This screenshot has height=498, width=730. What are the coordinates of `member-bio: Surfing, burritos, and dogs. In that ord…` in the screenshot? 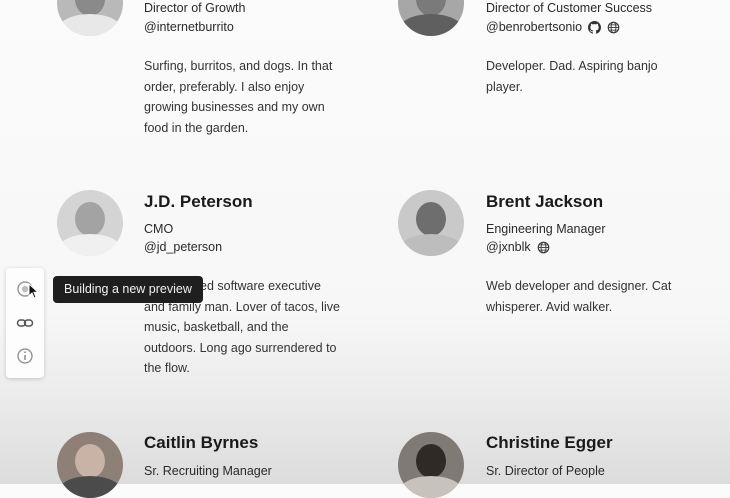 It's located at (238, 97).